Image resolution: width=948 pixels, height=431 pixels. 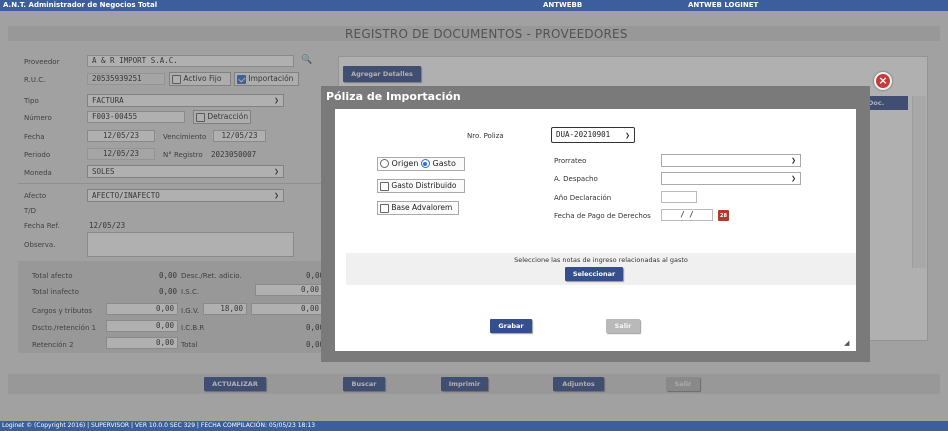 What do you see at coordinates (602, 216) in the screenshot?
I see `fecha-pago-label: Fecha de Pago de Derechos` at bounding box center [602, 216].